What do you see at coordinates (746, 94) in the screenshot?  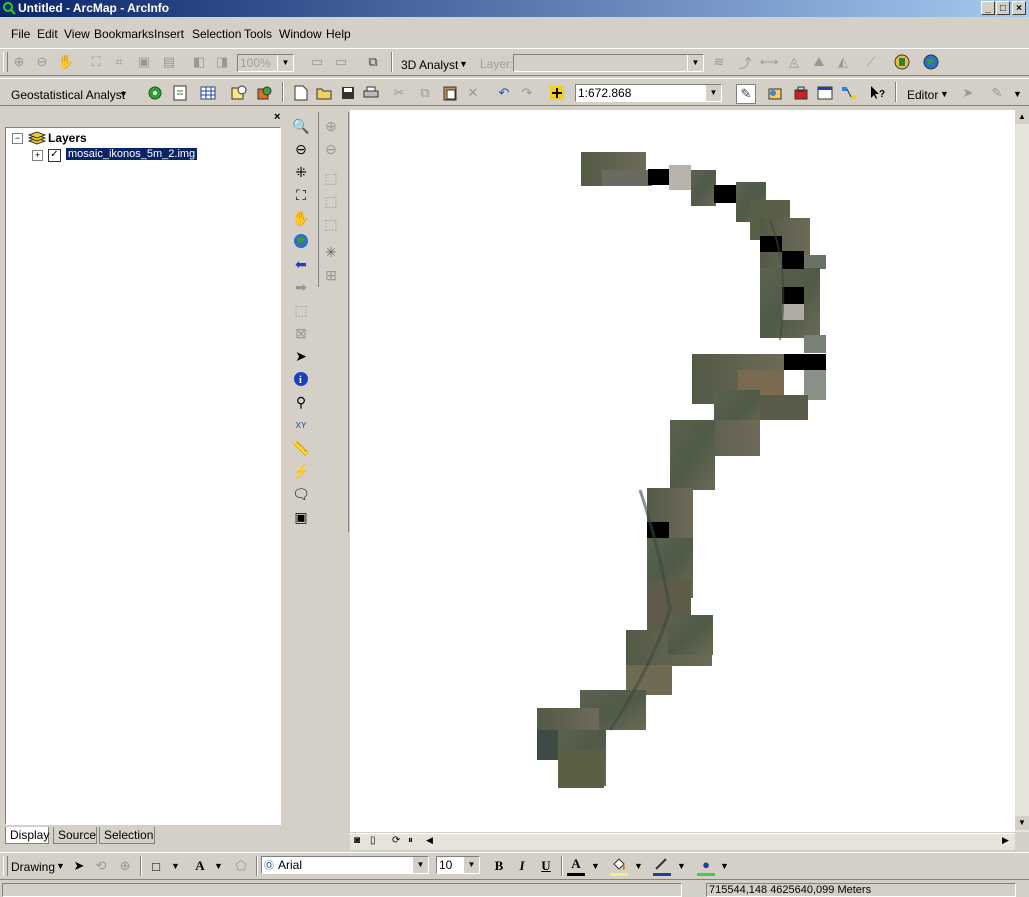 I see `editor-toolbar-icon: ✎` at bounding box center [746, 94].